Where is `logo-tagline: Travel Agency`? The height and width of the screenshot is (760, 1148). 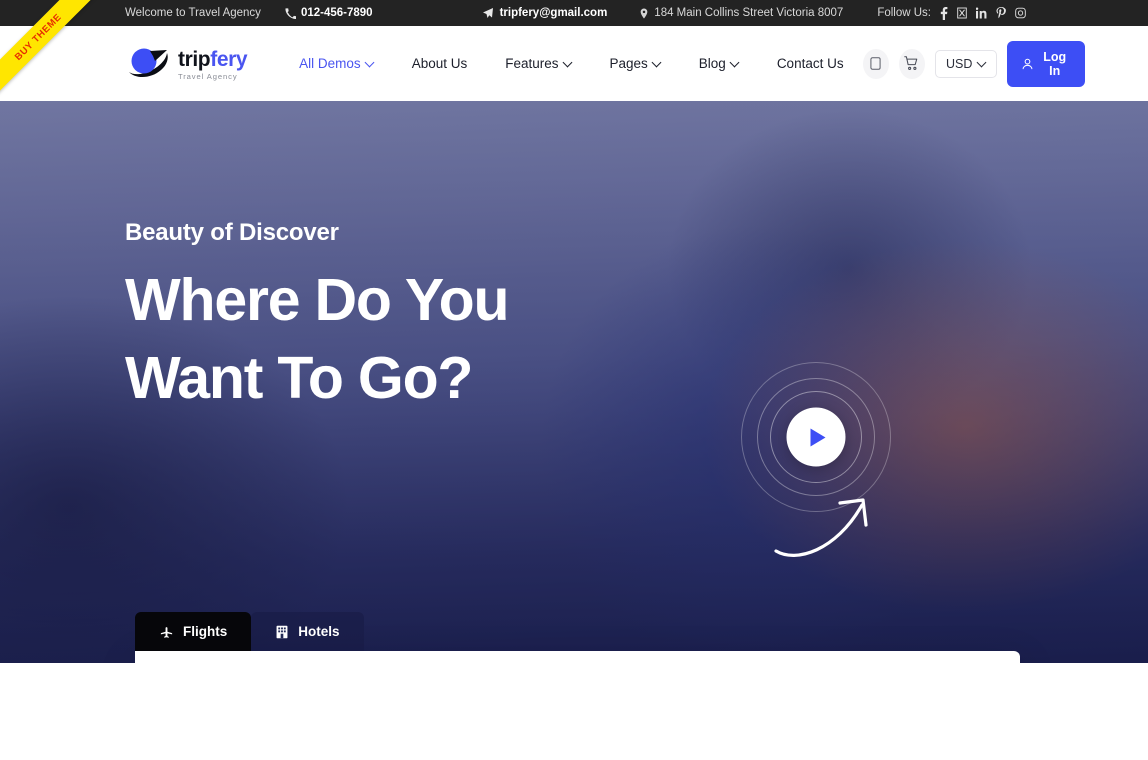
logo-tagline: Travel Agency is located at coordinates (208, 77).